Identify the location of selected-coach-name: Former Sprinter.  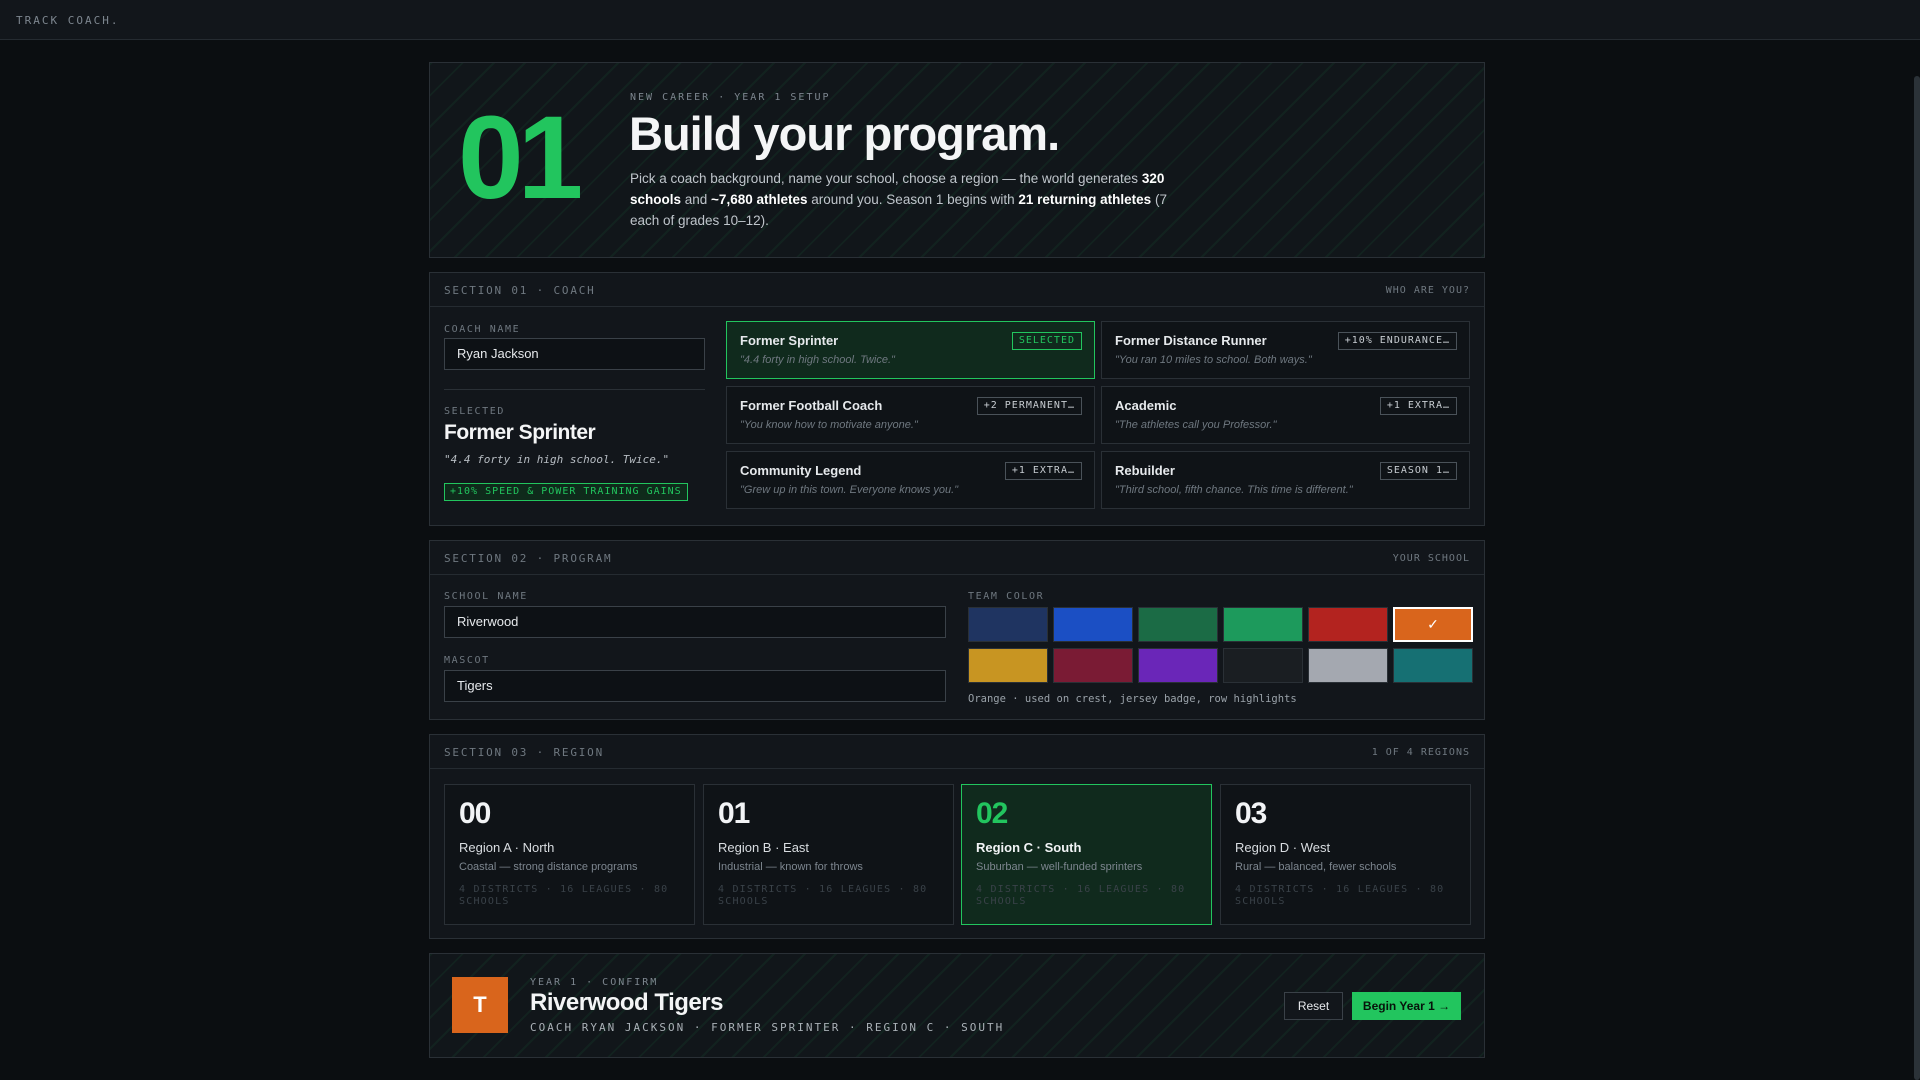
(520, 432).